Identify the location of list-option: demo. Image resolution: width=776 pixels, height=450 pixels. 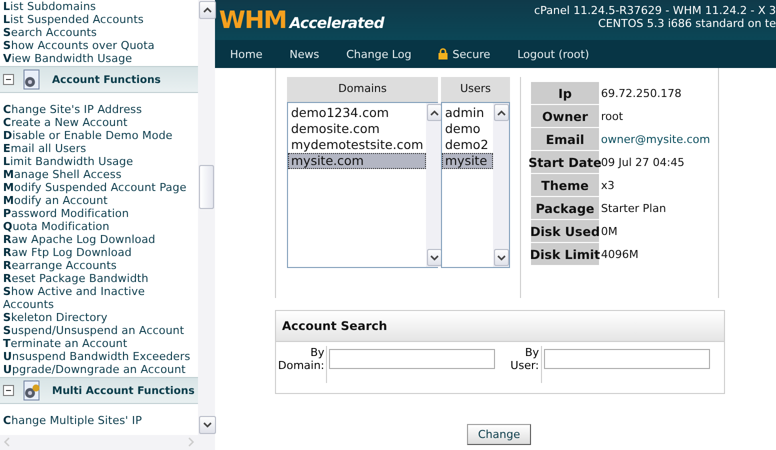
(467, 129).